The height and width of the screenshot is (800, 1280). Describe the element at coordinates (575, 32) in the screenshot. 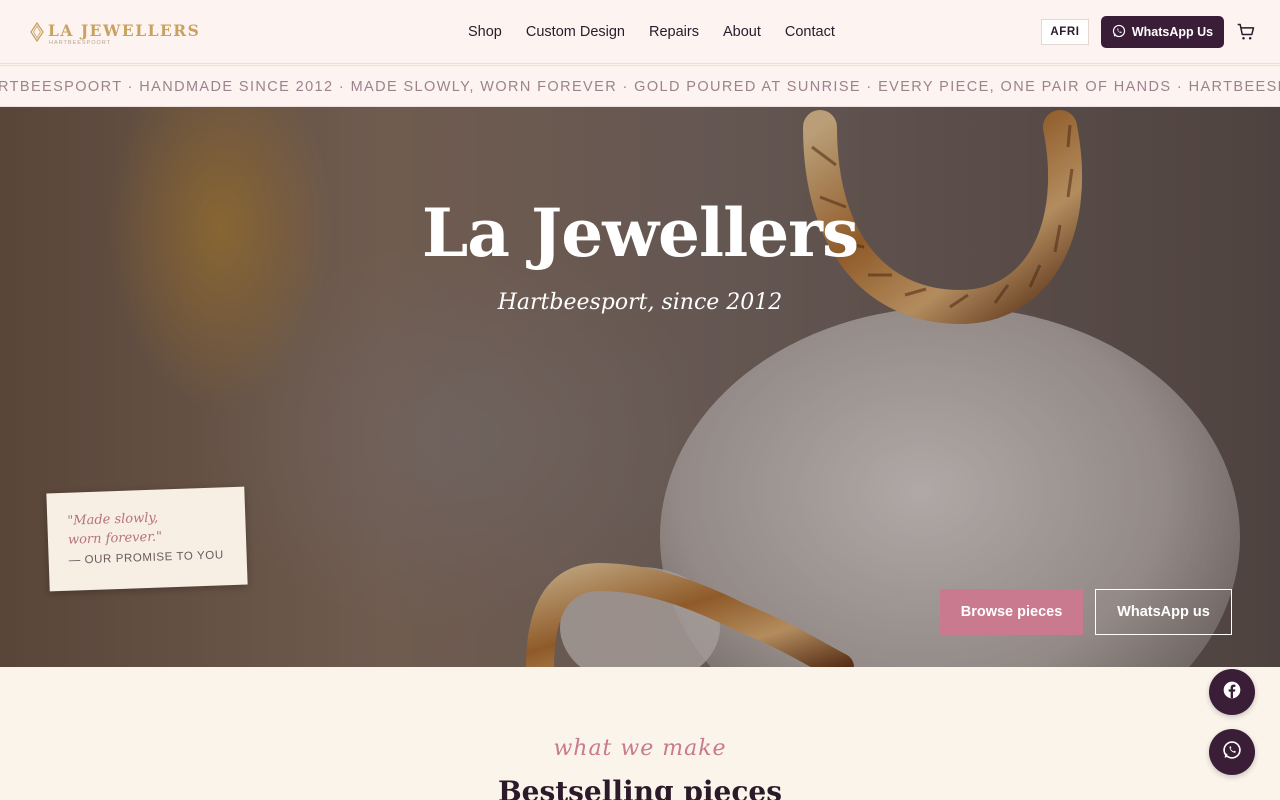

I see `nav-custom-design: Custom Design` at that location.